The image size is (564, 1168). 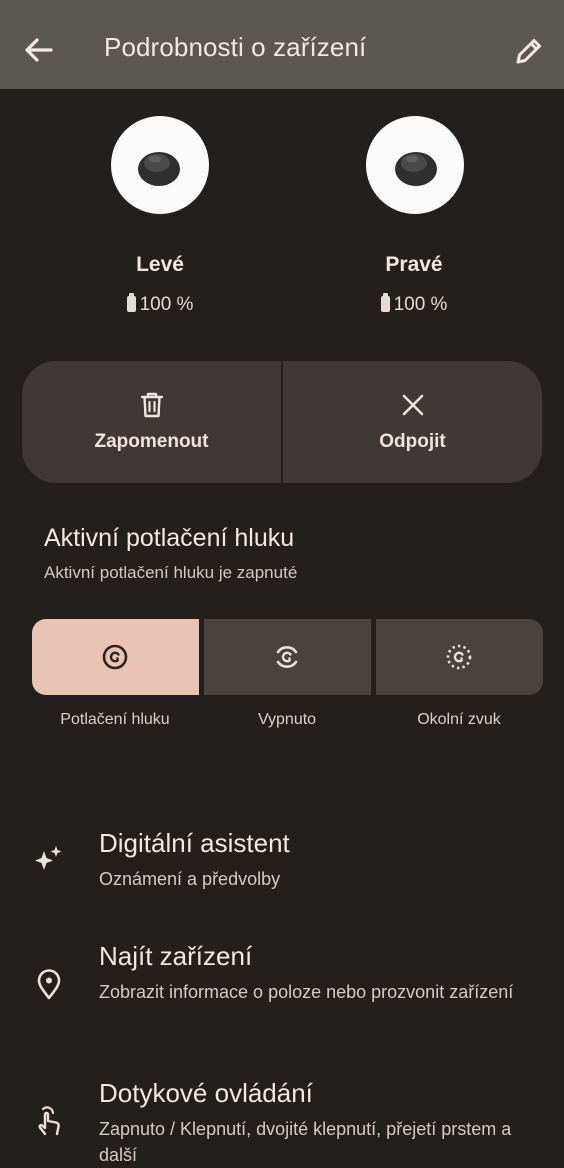 I want to click on noise-cancellation-icon, so click(x=115, y=657).